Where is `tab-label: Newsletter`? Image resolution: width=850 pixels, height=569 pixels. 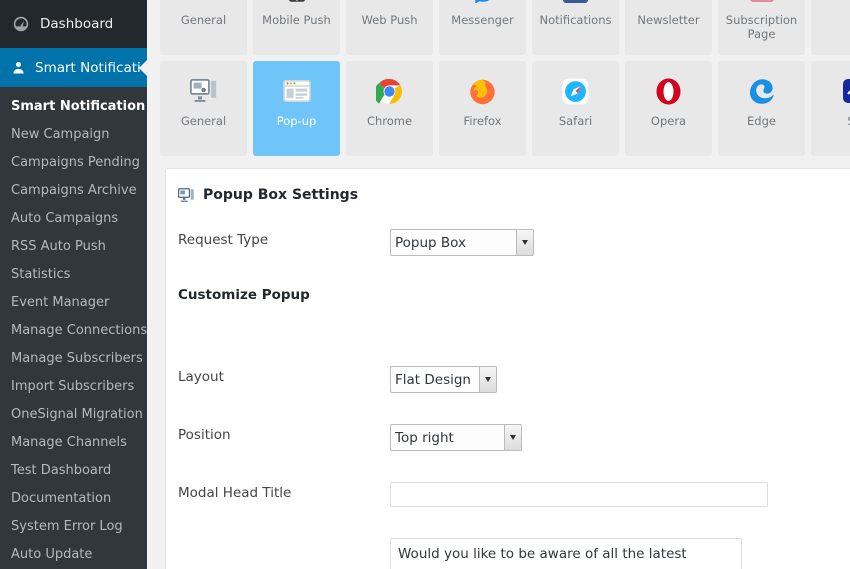 tab-label: Newsletter is located at coordinates (668, 20).